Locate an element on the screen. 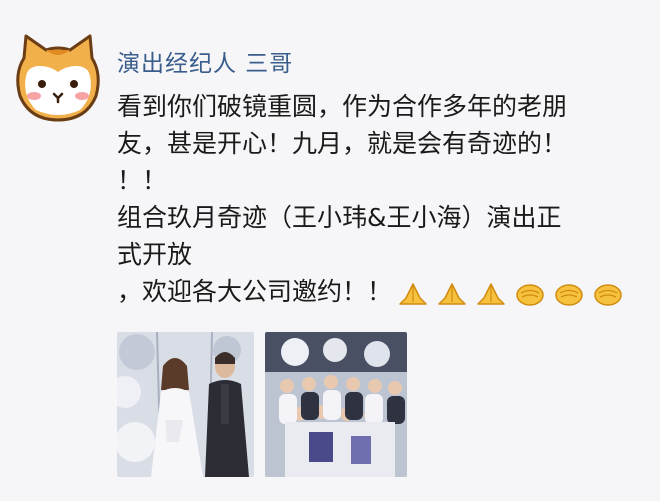 The image size is (660, 501). avatar is located at coordinates (58, 78).